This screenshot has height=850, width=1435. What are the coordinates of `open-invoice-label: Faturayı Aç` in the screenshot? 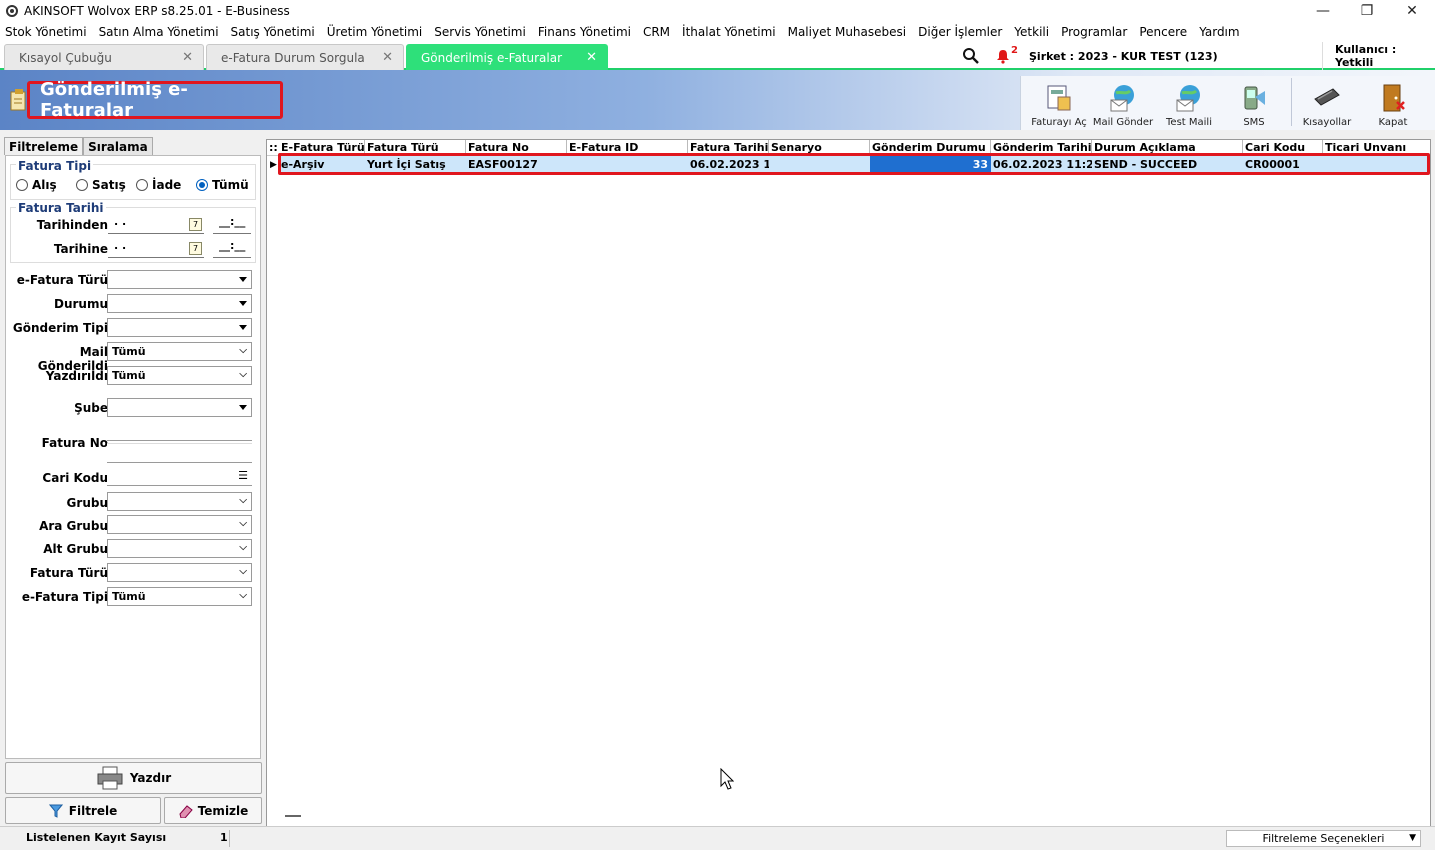 It's located at (1059, 122).